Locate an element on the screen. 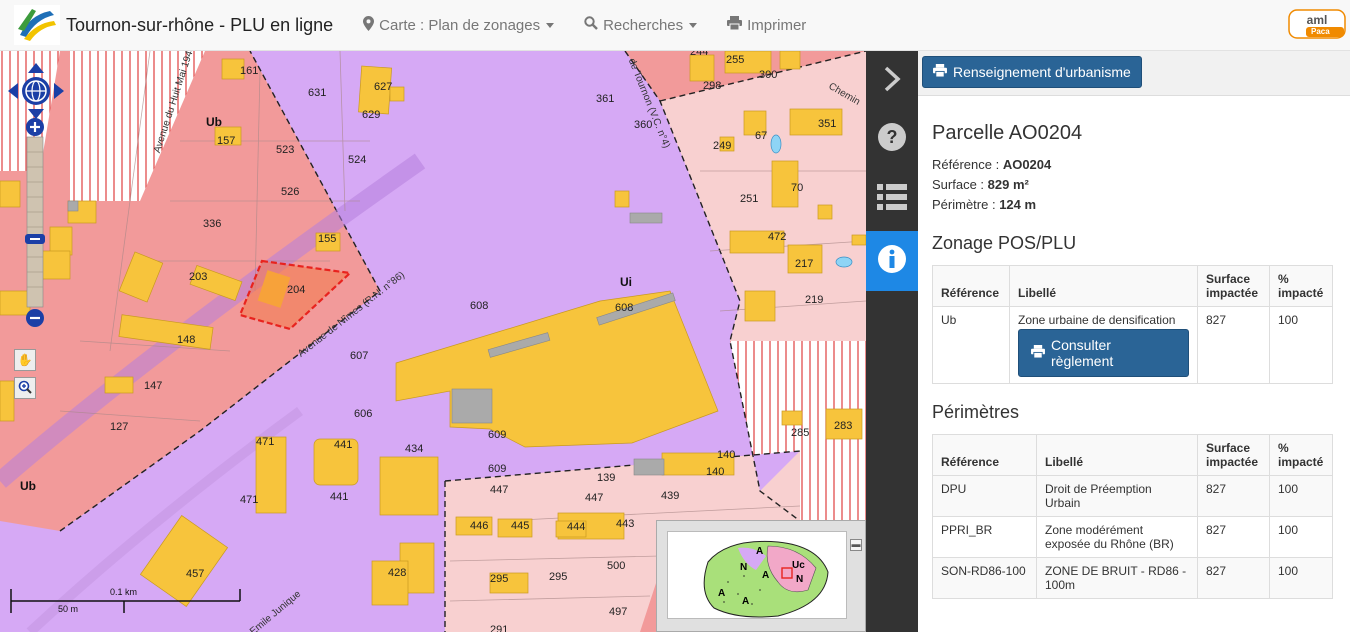 This screenshot has width=1350, height=632. parcel-label: 298 is located at coordinates (712, 86).